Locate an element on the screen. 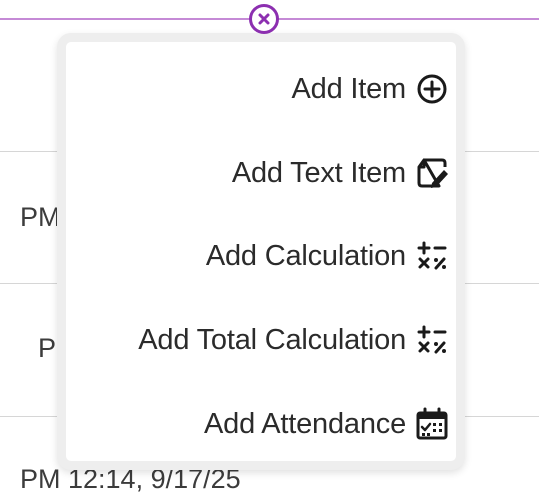 The image size is (539, 494). attendance-calendar-icon is located at coordinates (432, 424).